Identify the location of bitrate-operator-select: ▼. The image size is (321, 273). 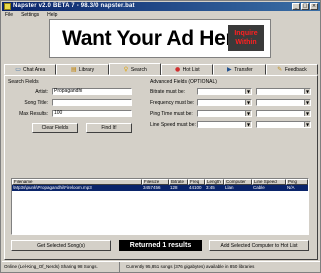
(224, 91).